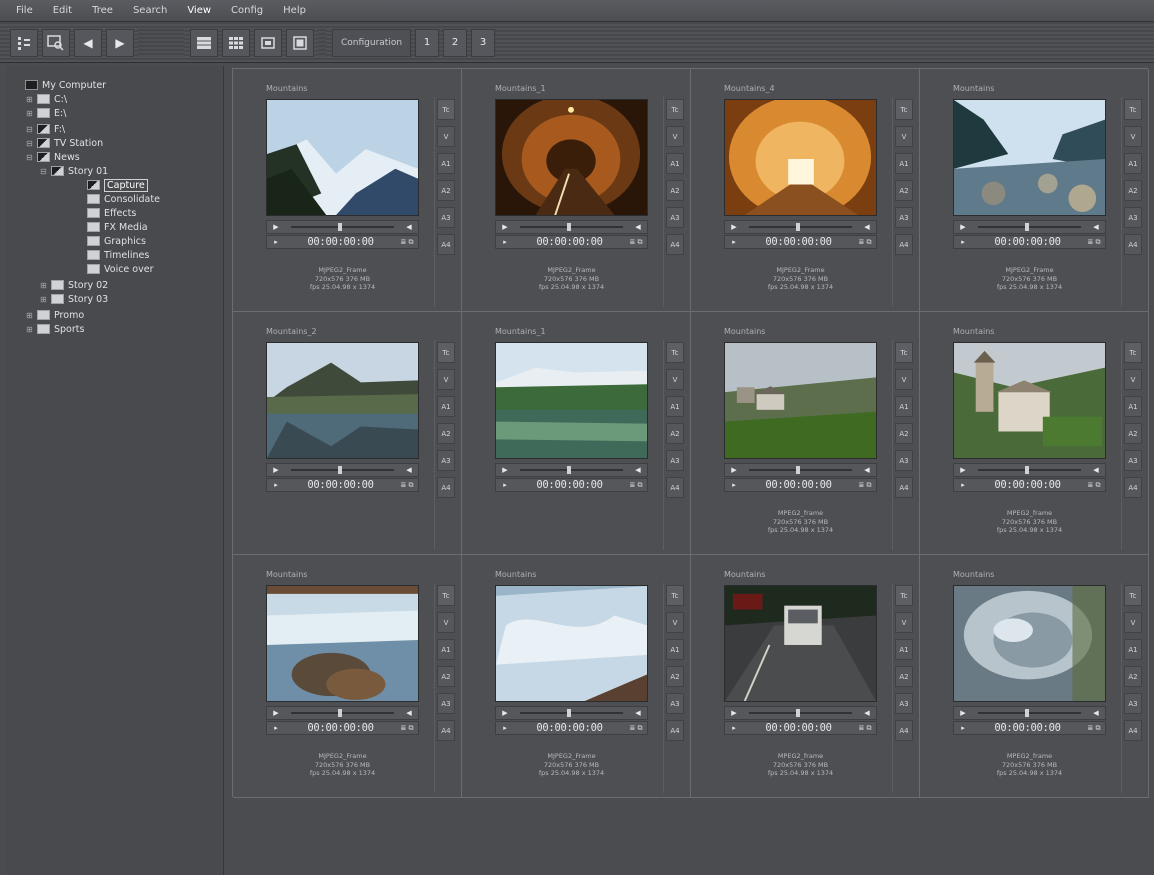  Describe the element at coordinates (455, 42) in the screenshot. I see `config-2-button: 2` at that location.